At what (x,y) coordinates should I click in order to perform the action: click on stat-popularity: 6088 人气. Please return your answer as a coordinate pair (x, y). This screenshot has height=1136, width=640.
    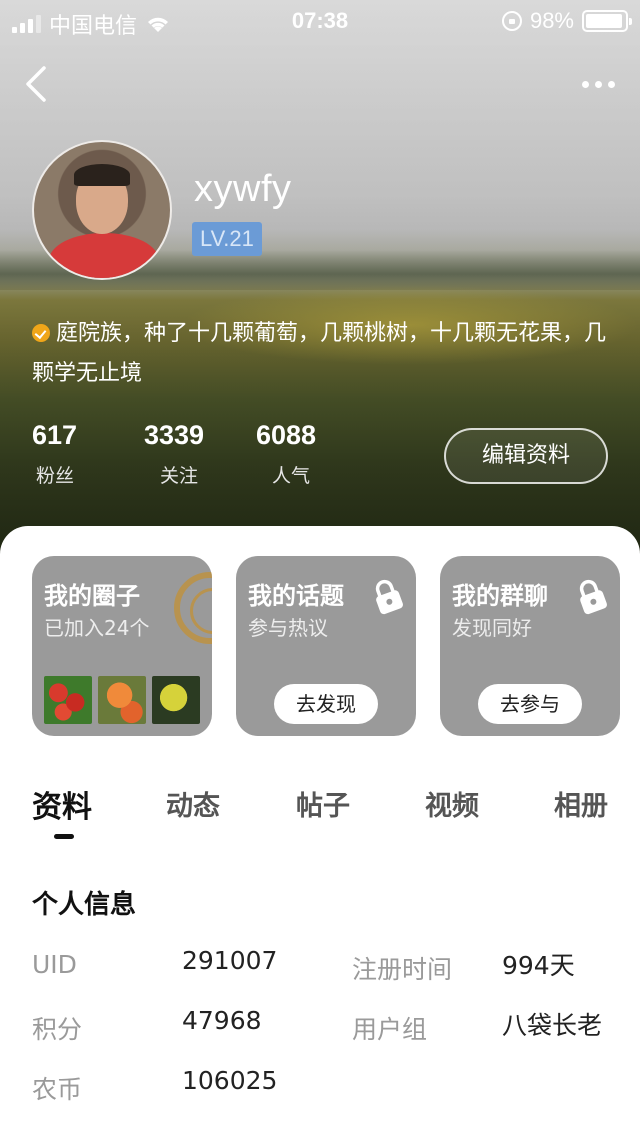
    Looking at the image, I should click on (312, 454).